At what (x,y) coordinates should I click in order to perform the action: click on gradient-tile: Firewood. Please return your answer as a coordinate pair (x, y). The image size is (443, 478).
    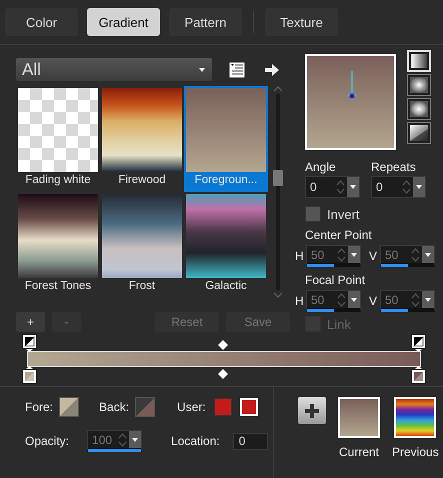
    Looking at the image, I should click on (142, 139).